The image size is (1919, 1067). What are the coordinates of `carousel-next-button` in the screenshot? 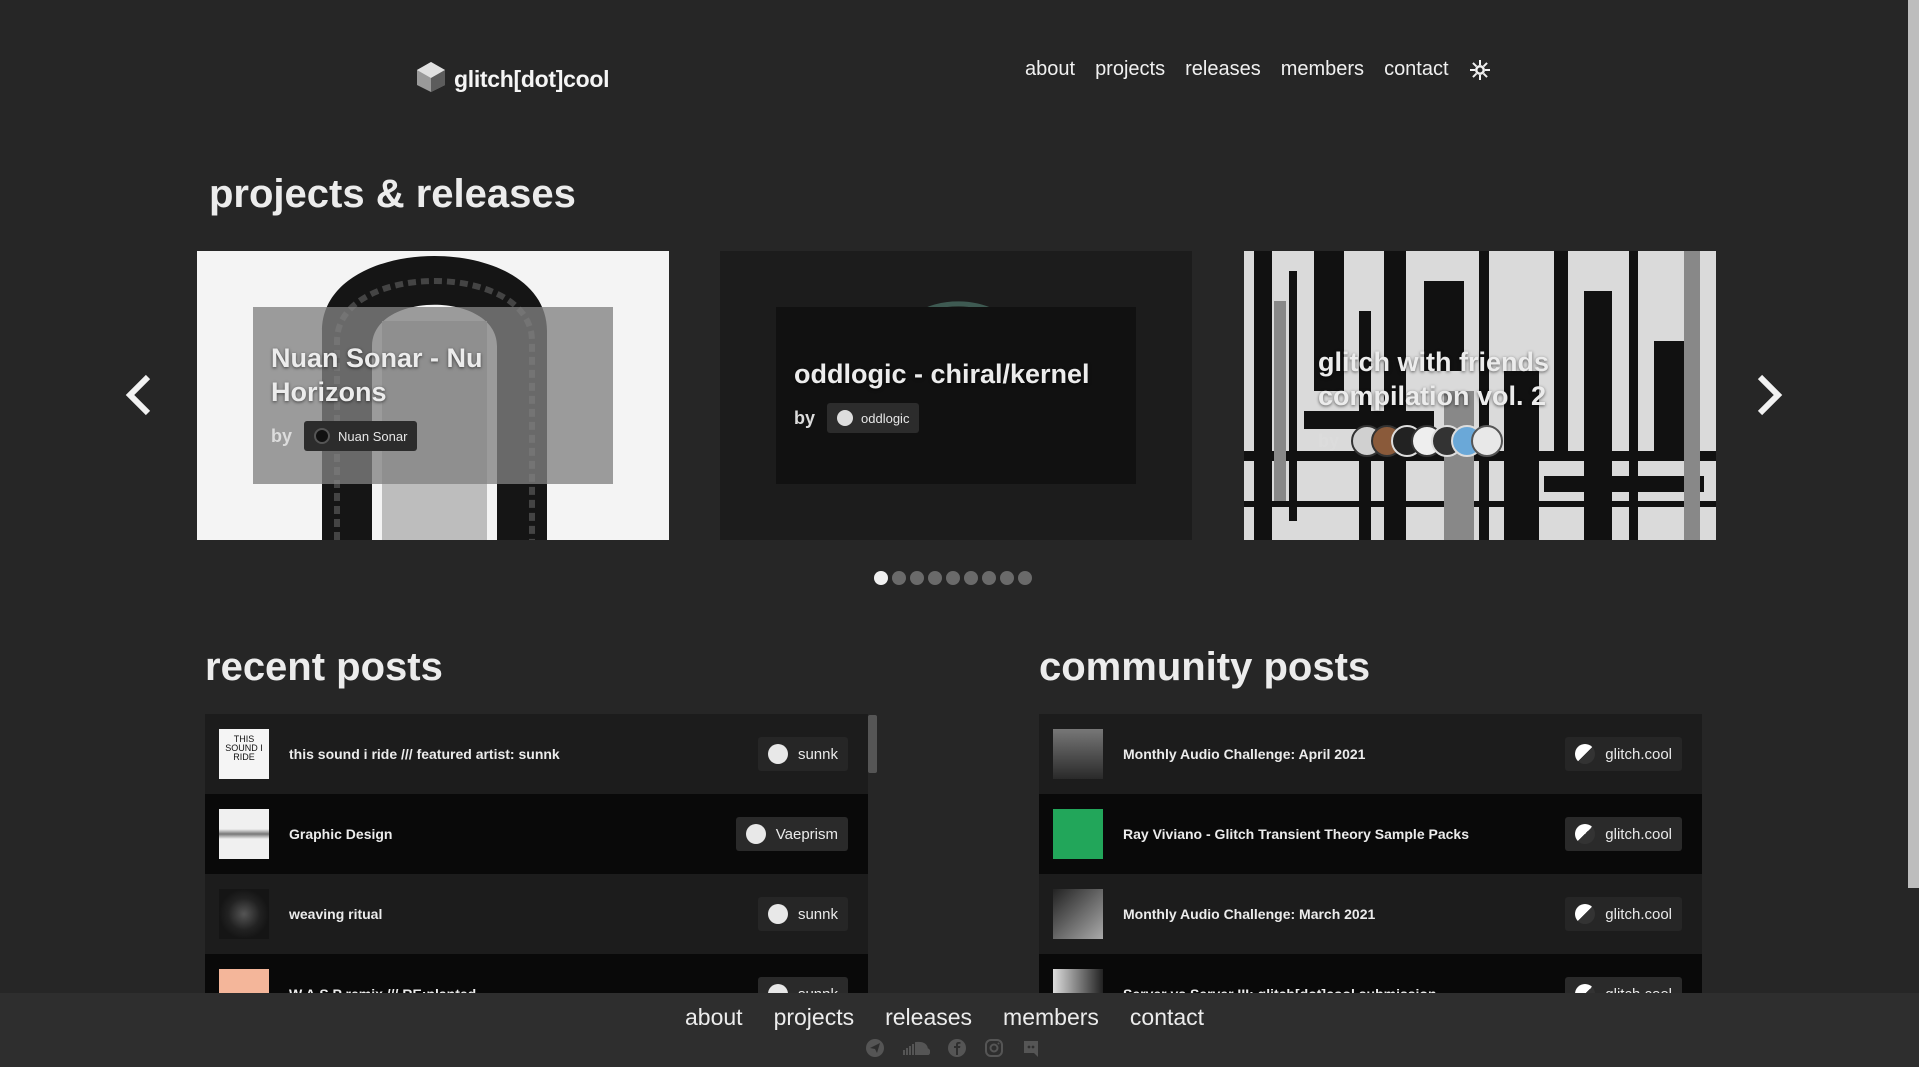 It's located at (1770, 395).